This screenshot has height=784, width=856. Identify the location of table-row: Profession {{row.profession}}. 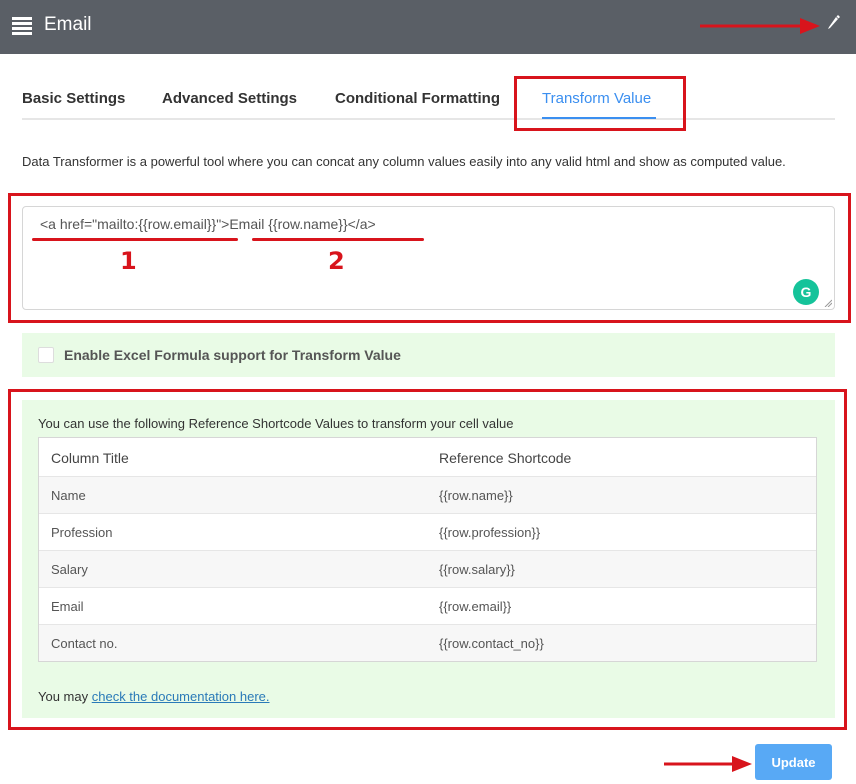
(427, 531).